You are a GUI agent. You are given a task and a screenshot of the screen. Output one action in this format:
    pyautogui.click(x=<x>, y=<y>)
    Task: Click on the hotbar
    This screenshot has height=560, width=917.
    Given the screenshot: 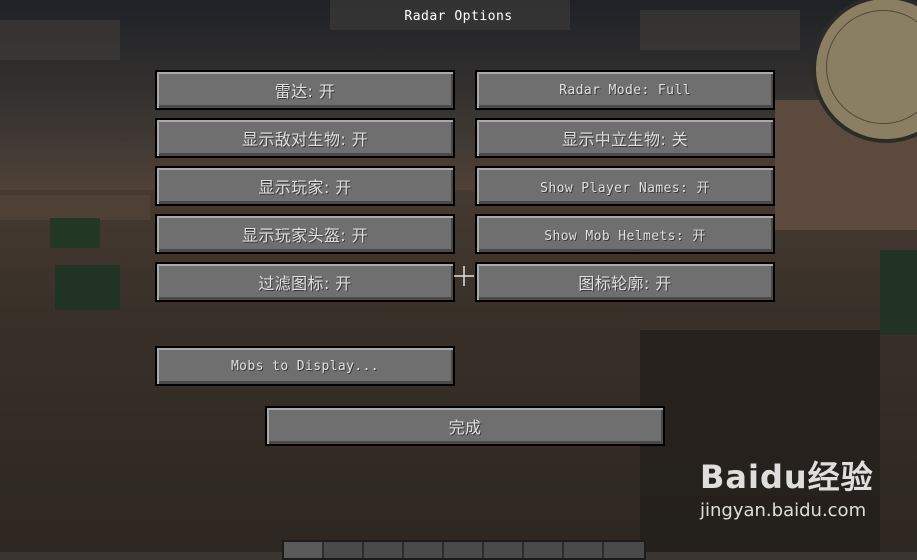 What is the action you would take?
    pyautogui.click(x=464, y=550)
    